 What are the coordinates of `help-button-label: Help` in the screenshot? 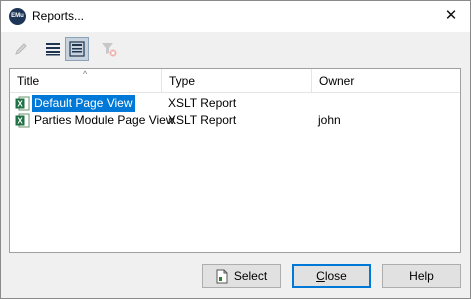 It's located at (421, 276).